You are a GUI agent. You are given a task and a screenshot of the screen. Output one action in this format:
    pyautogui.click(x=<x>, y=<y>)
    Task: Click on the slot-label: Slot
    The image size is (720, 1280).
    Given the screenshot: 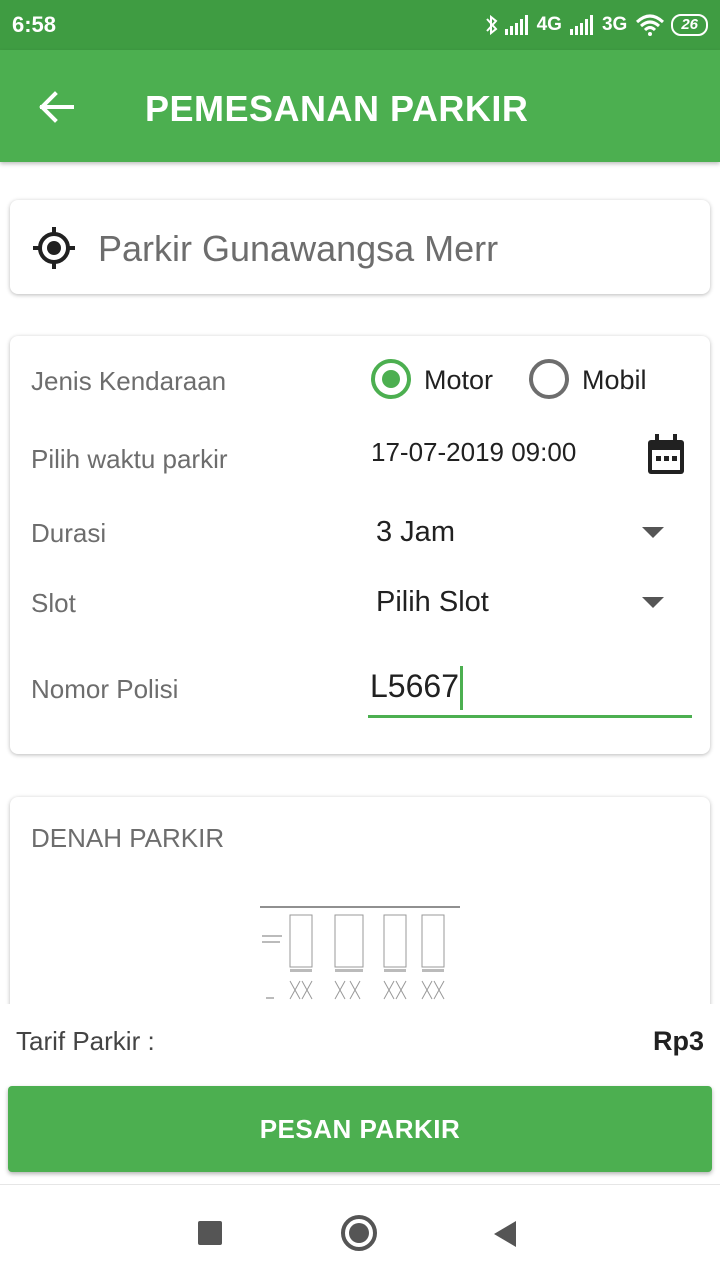 What is the action you would take?
    pyautogui.click(x=53, y=603)
    